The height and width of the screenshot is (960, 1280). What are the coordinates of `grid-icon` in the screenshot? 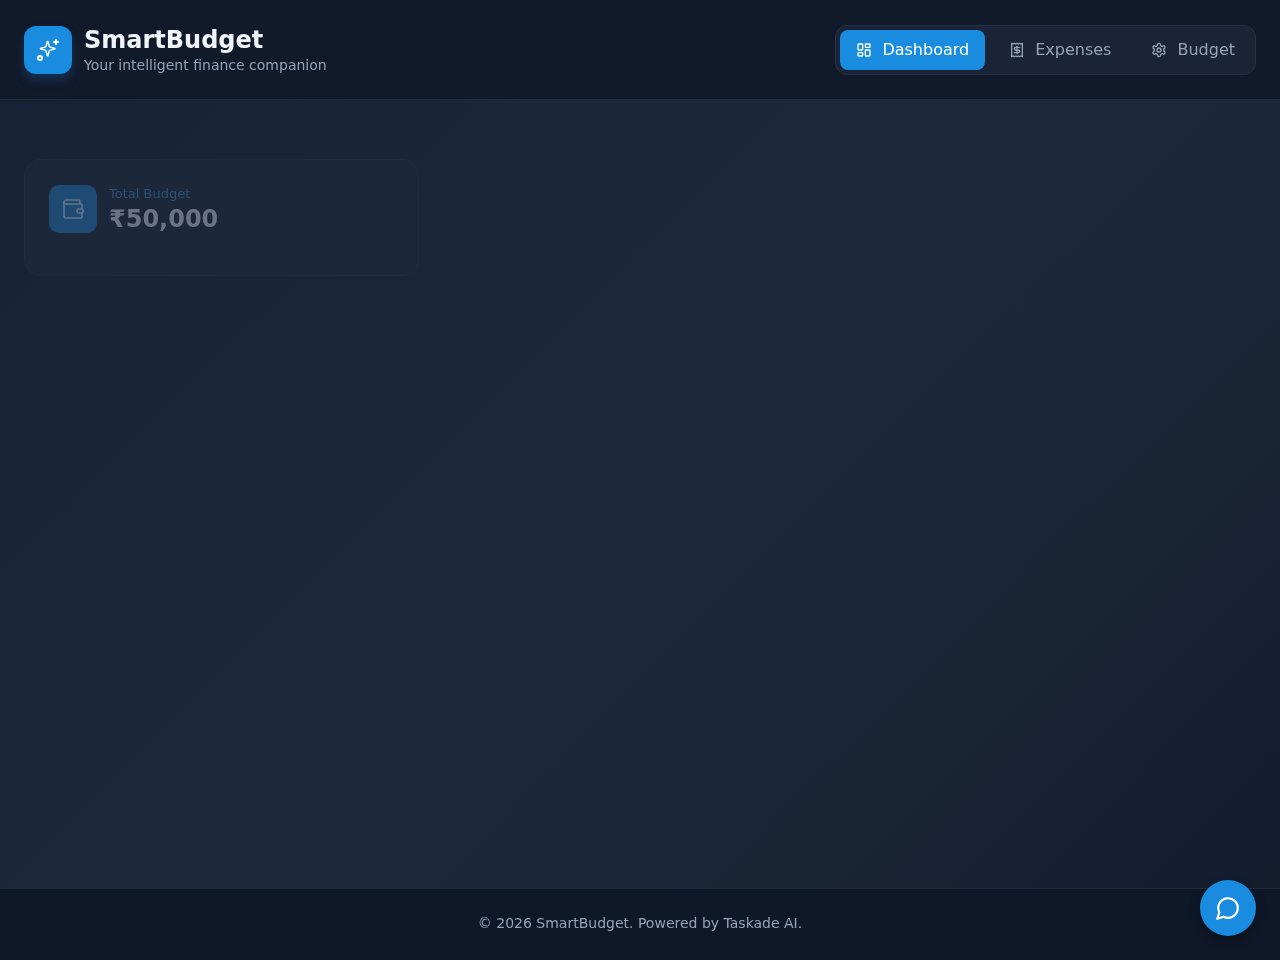 It's located at (864, 49).